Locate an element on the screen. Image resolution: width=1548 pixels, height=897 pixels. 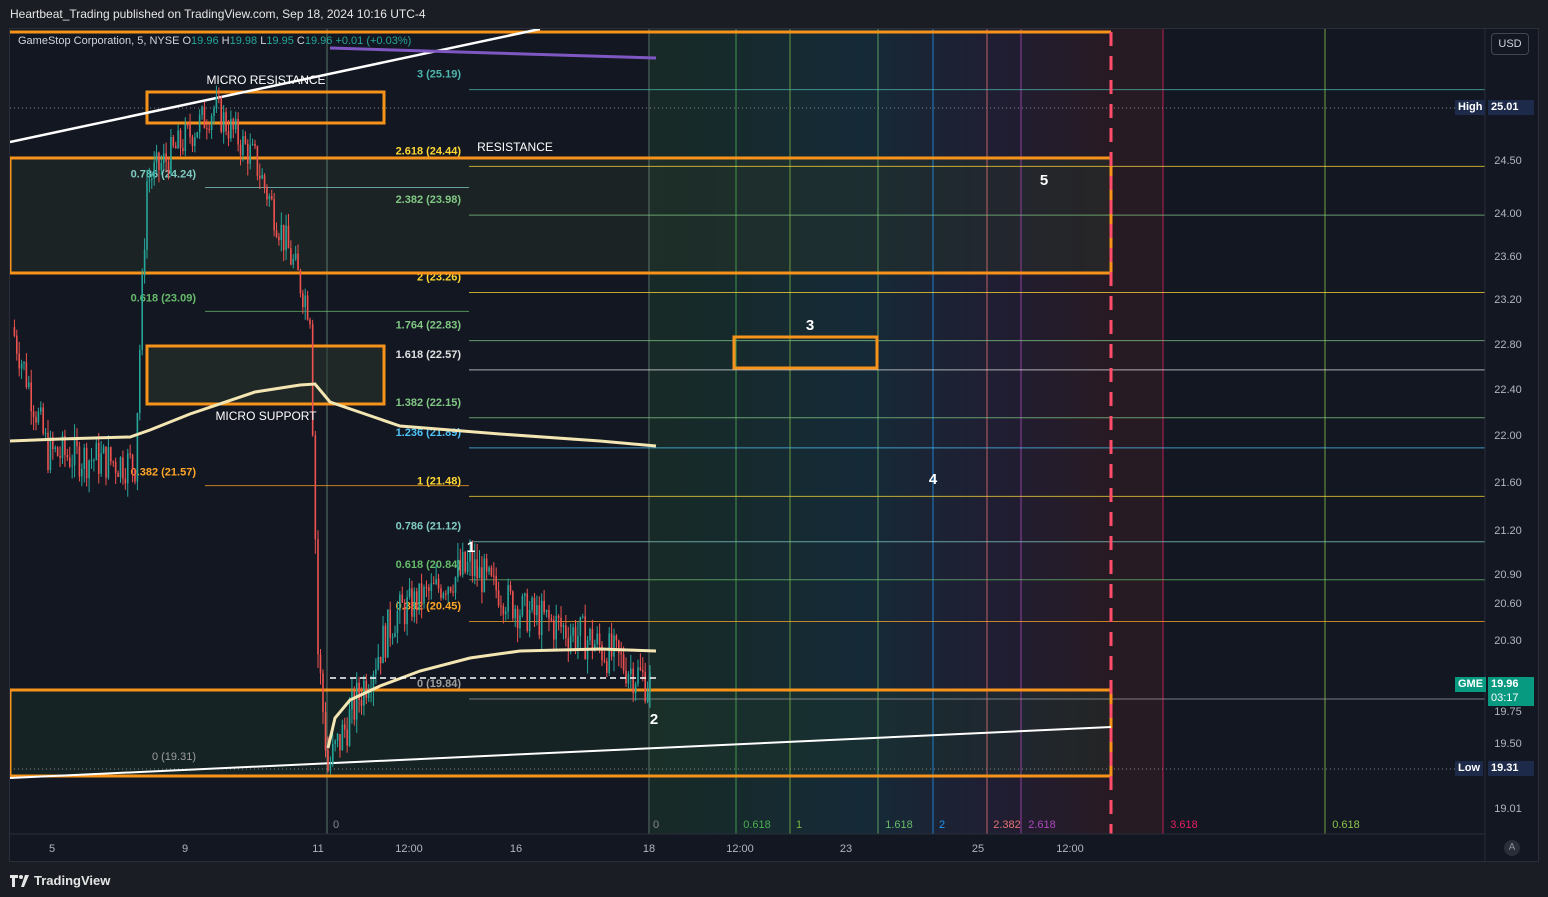
fib-time-label-6: 2.382 is located at coordinates (1007, 825).